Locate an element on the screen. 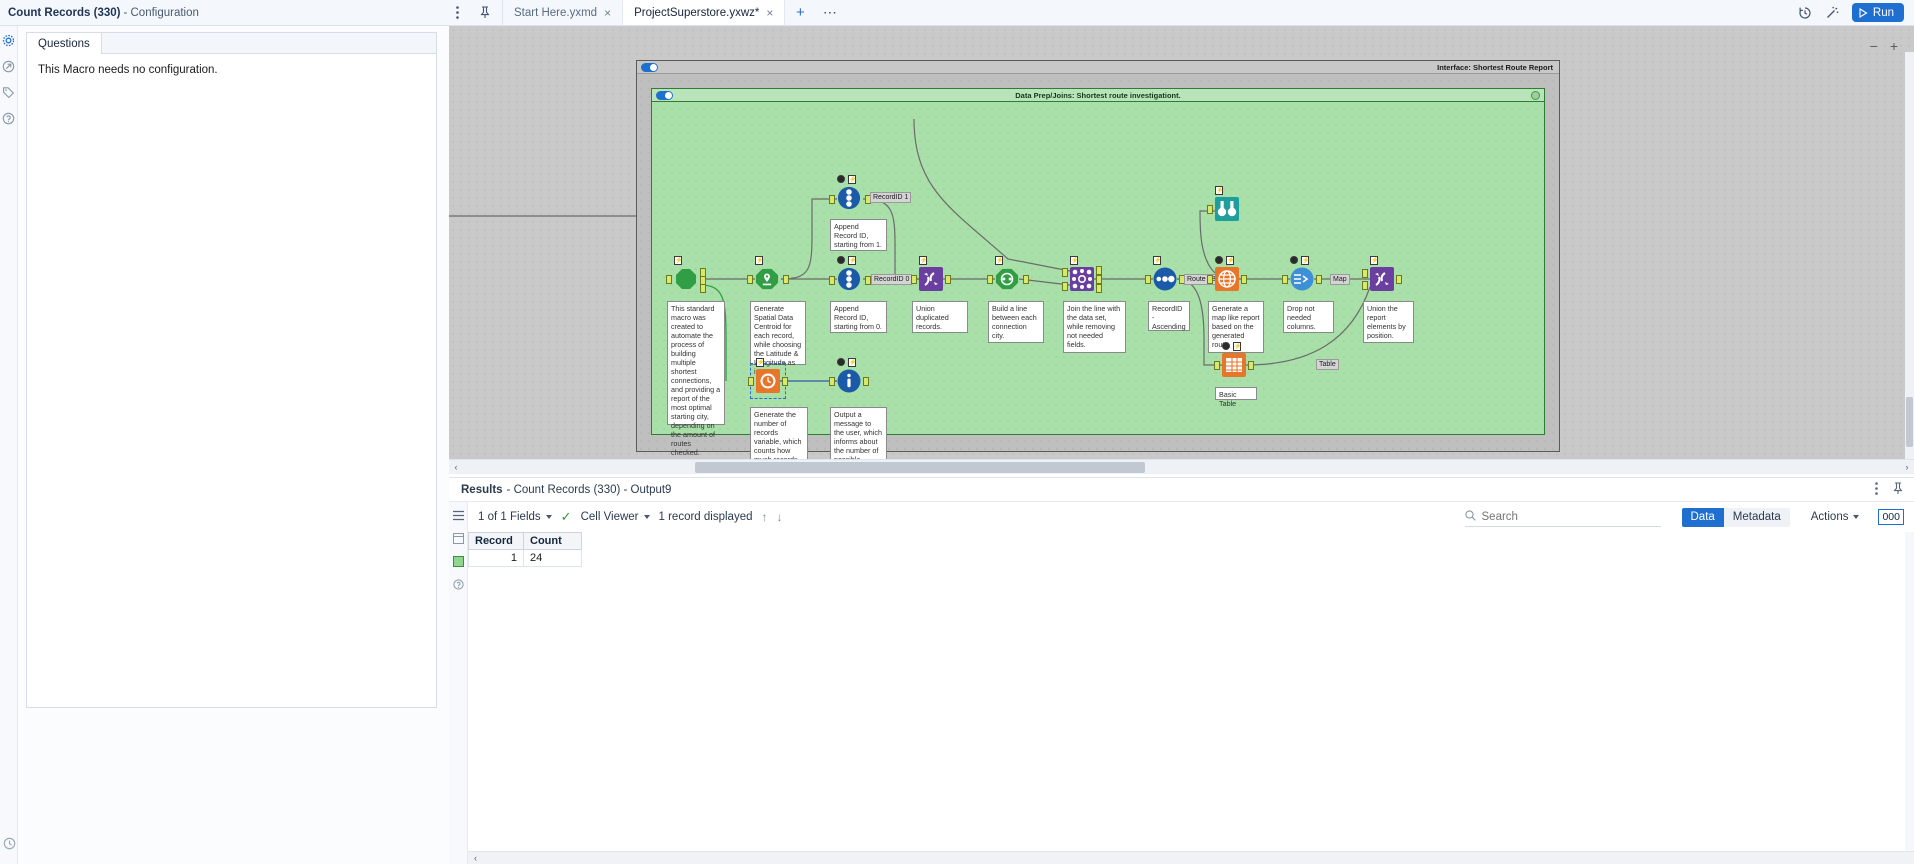 This screenshot has height=864, width=1914. node-join: ⚡ is located at coordinates (1082, 274).